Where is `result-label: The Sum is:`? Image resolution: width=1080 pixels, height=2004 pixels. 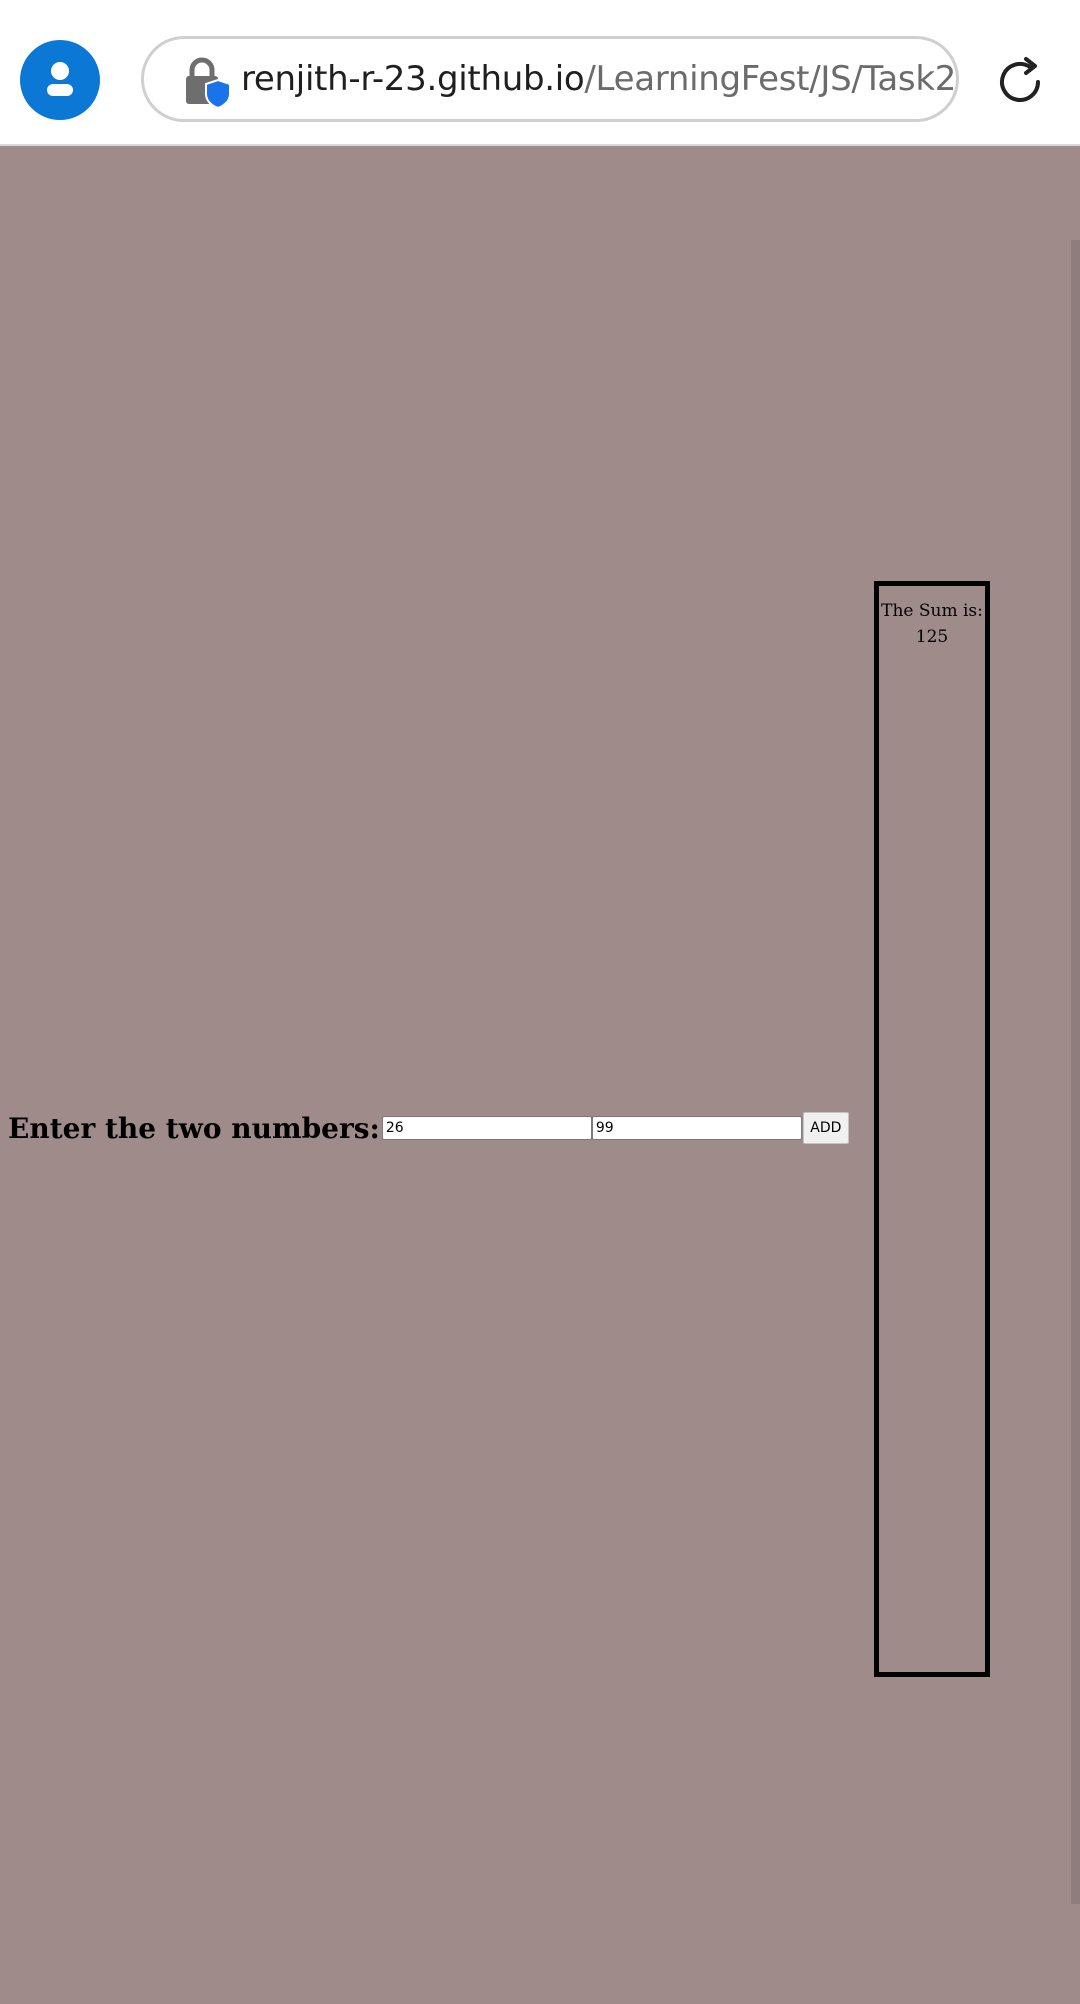 result-label: The Sum is: is located at coordinates (932, 611).